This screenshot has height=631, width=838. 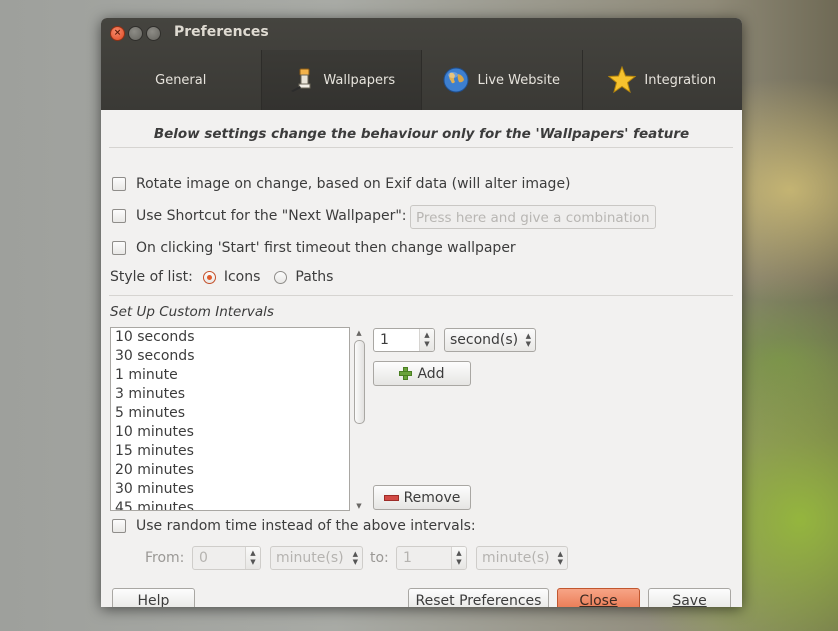 I want to click on shortcut-checkbox, so click(x=119, y=216).